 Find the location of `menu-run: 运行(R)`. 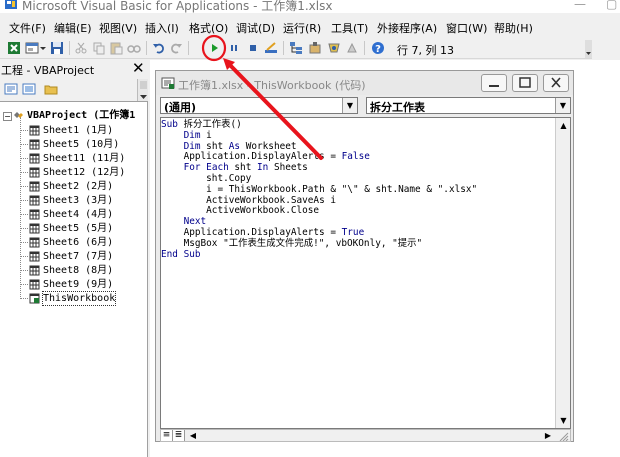

menu-run: 运行(R) is located at coordinates (302, 28).